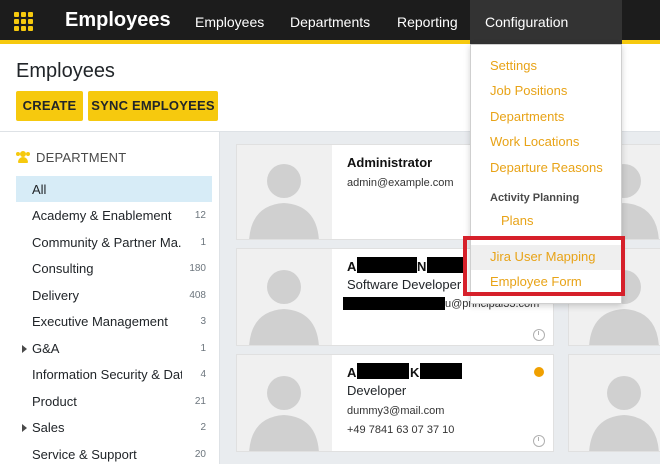 Image resolution: width=660 pixels, height=464 pixels. I want to click on menu-item-plans: Plans, so click(517, 220).